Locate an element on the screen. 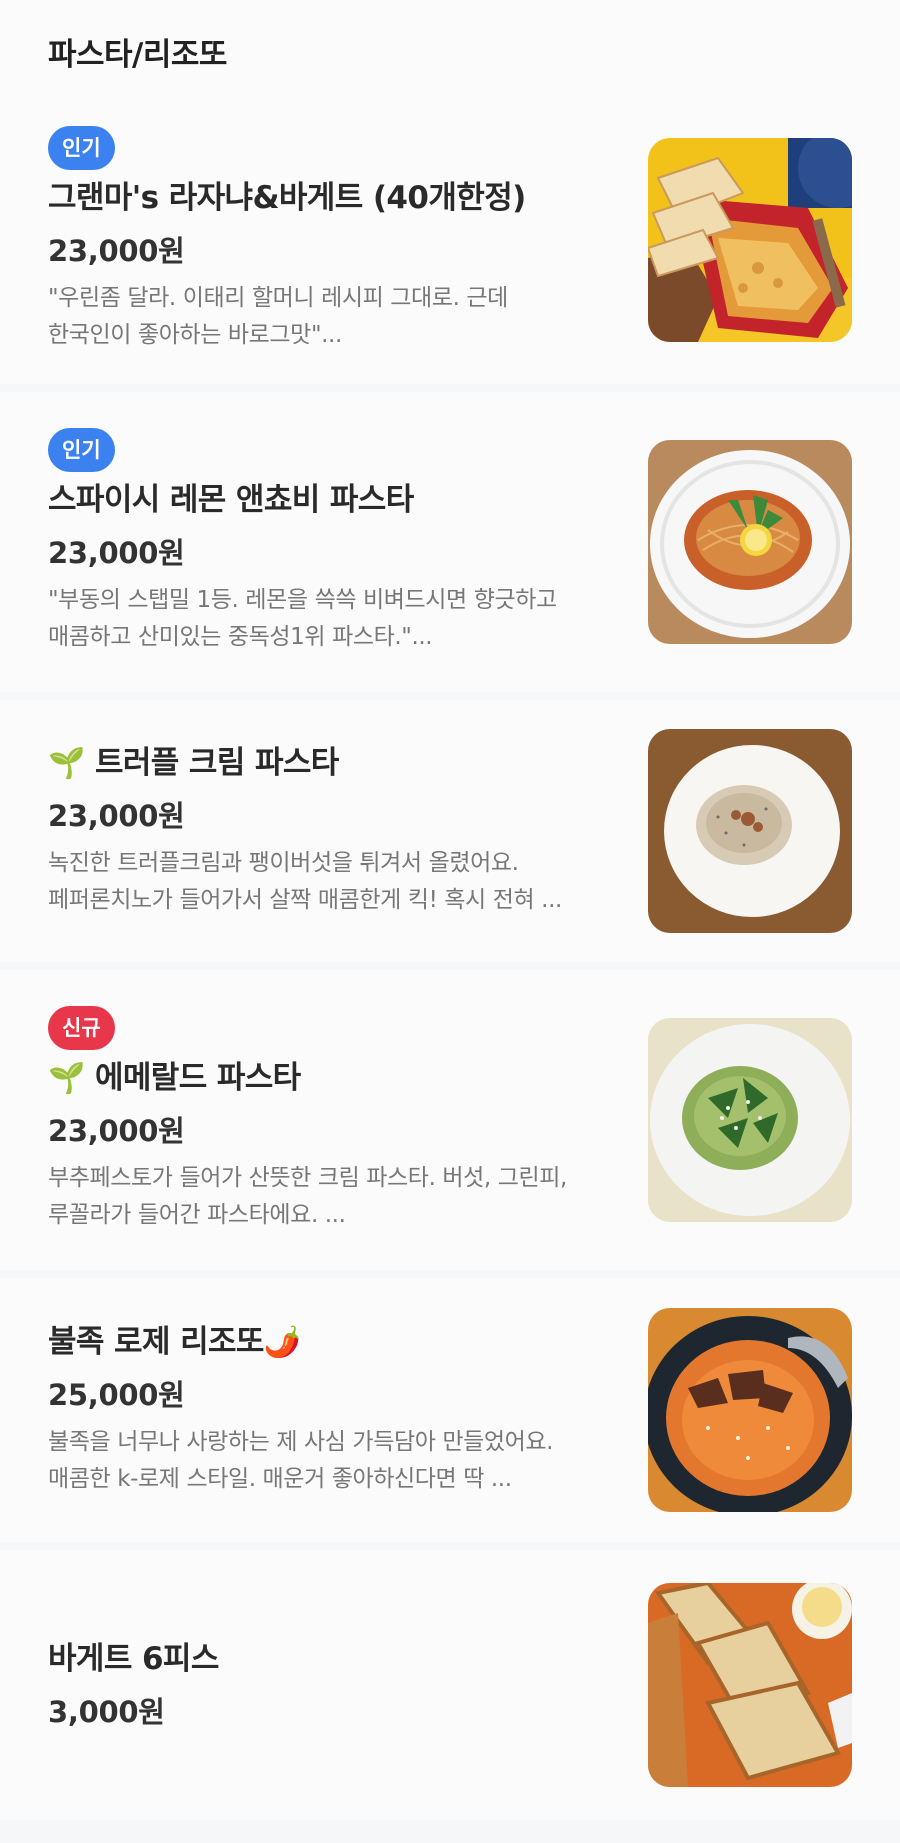 The image size is (900, 1843). description-line: 부추페스토가 들어가 산뜻한 크림 파스타. 버섯, 그린피, is located at coordinates (307, 1178).